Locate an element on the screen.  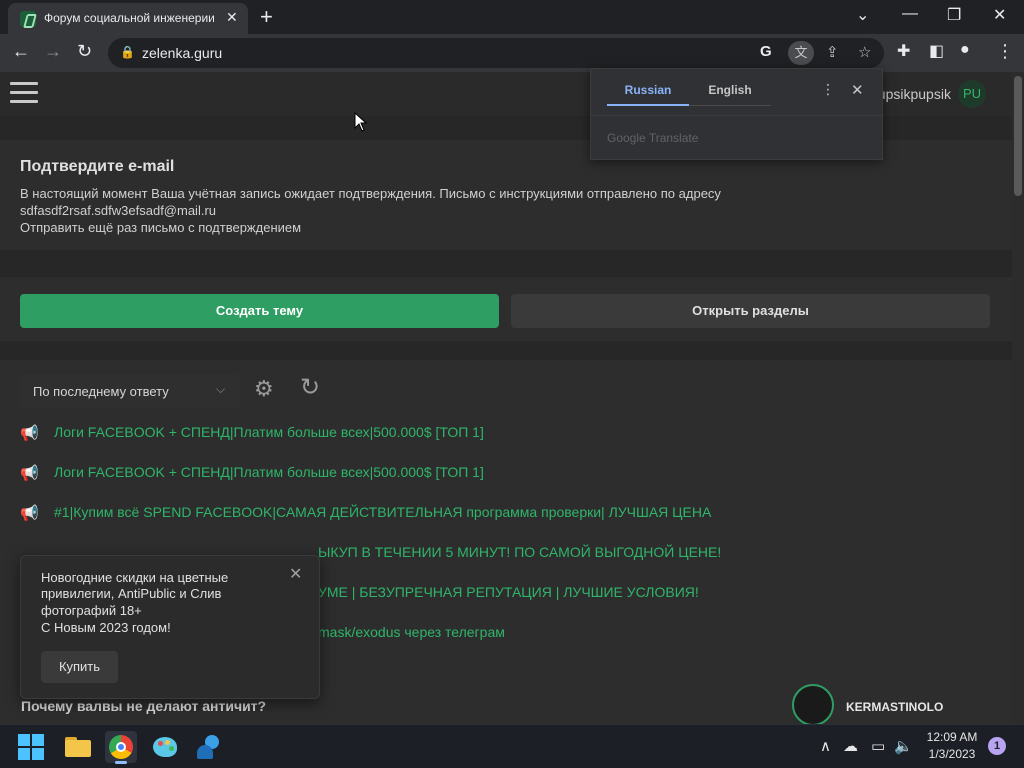
promo-text: С Новым 2023 годом! is located at coordinates (106, 627).